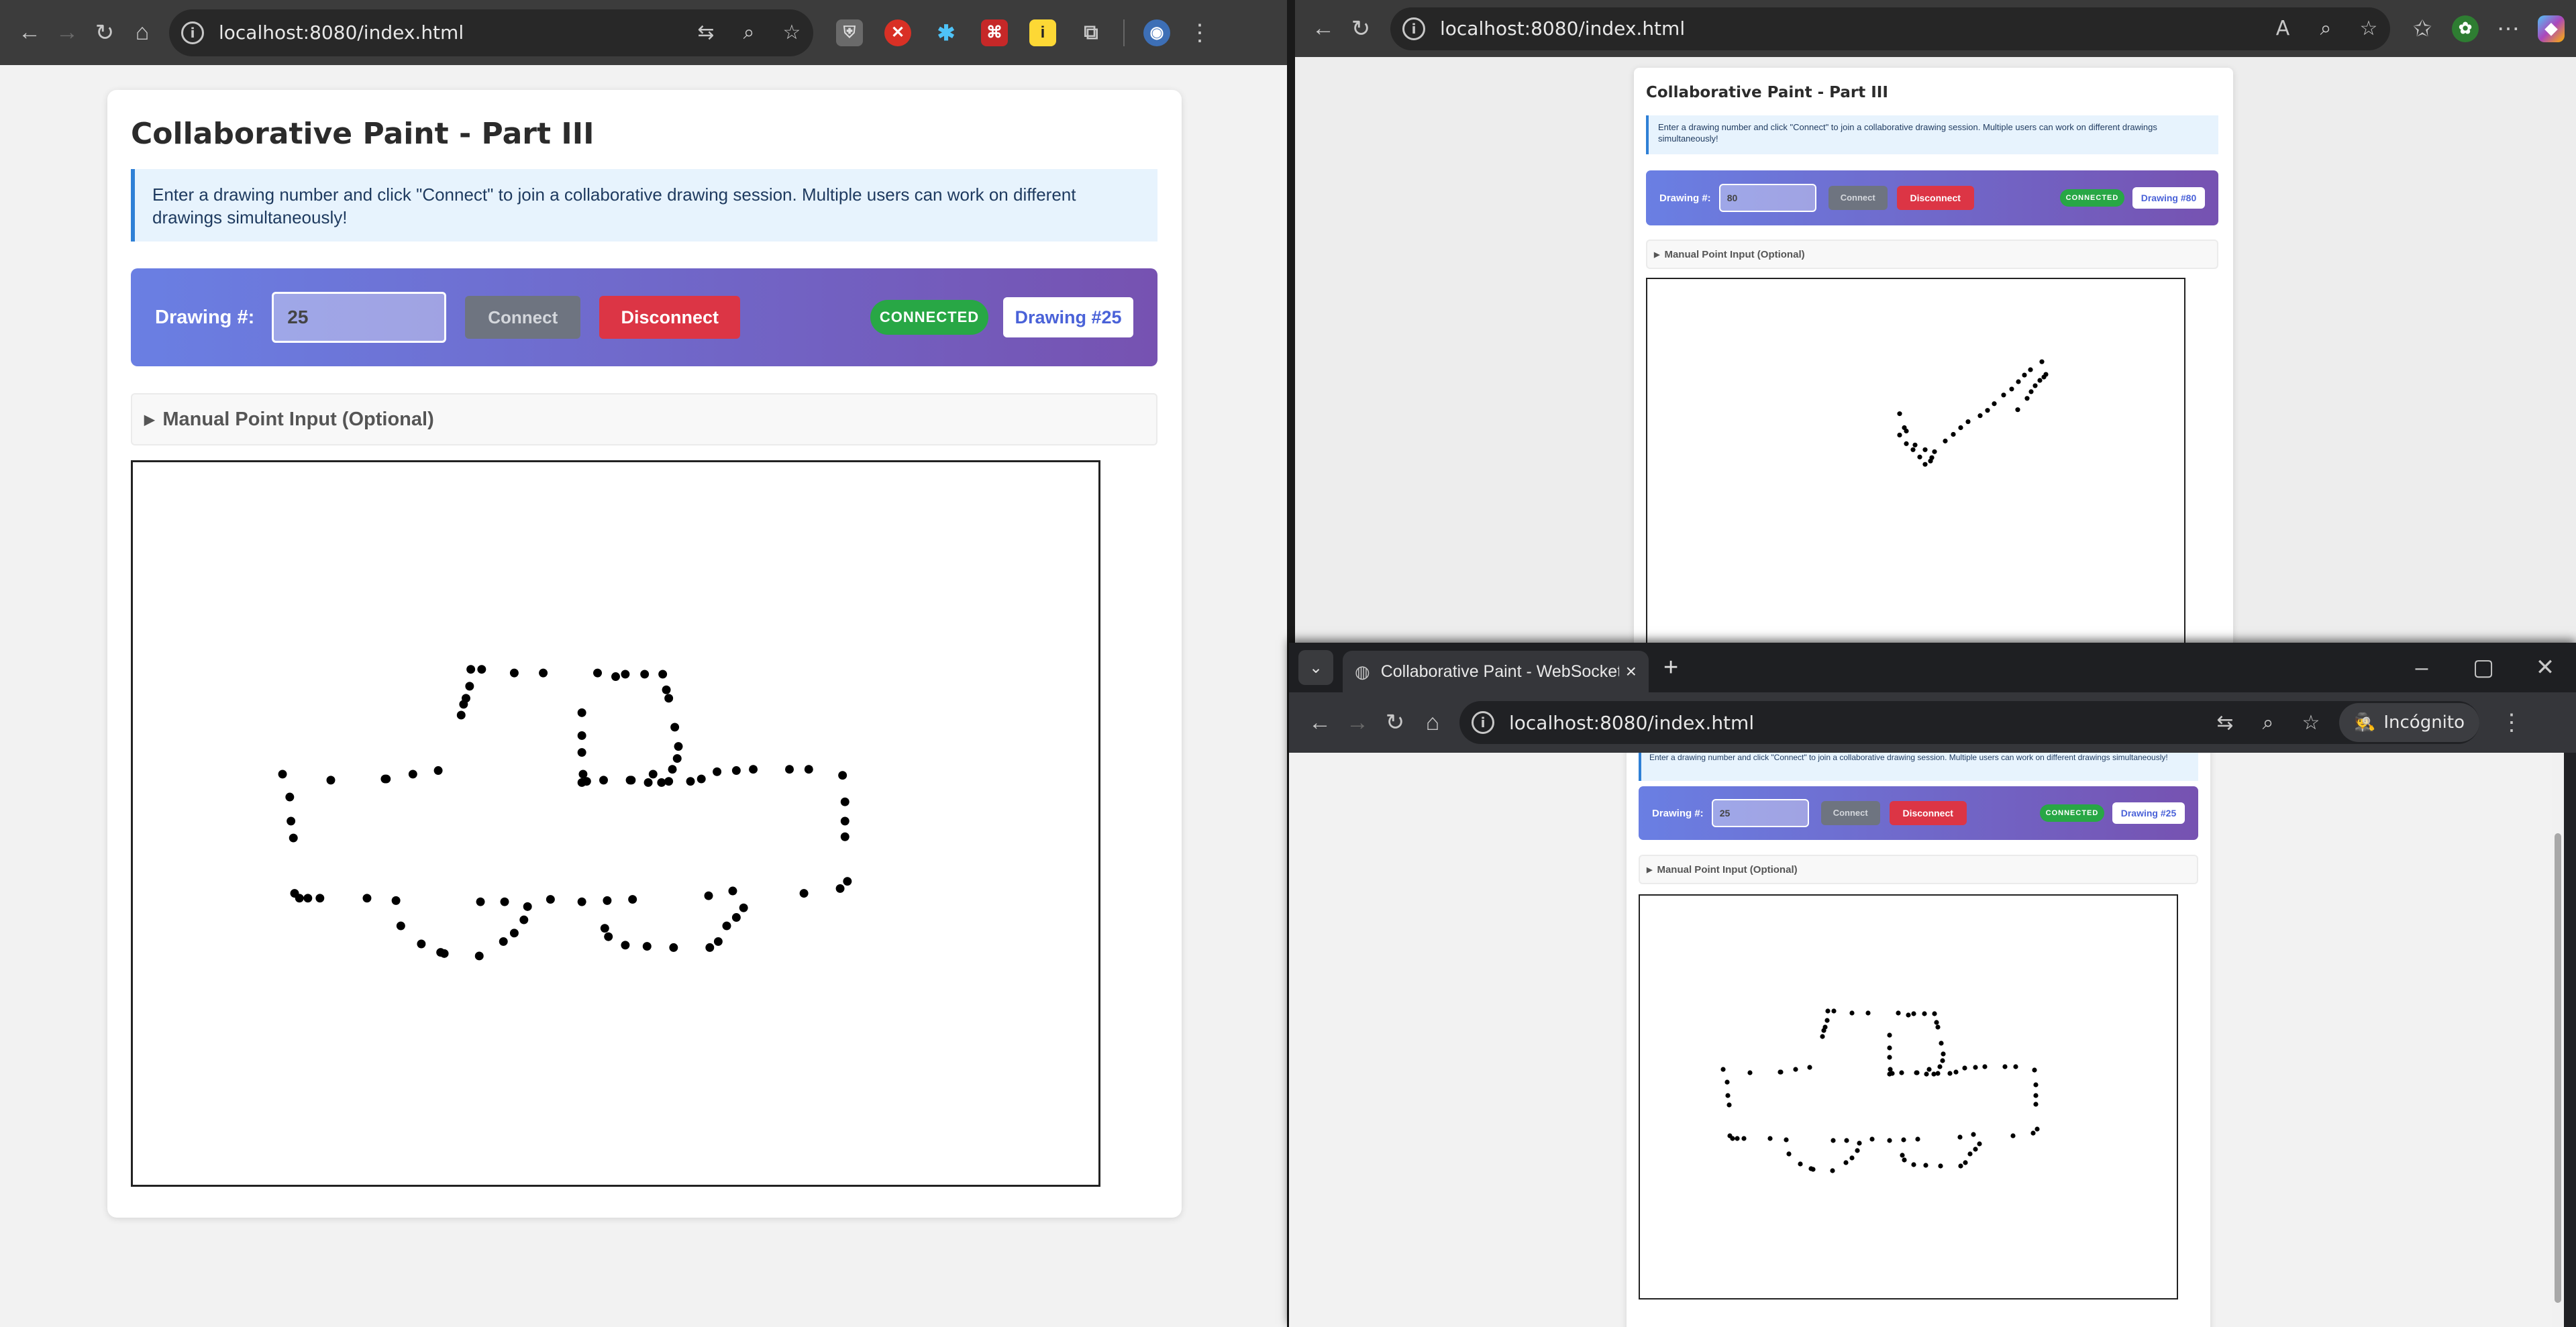 This screenshot has width=2576, height=1327. Describe the element at coordinates (1499, 671) in the screenshot. I see `tab-title: Collaborative Paint - WebSocket` at that location.